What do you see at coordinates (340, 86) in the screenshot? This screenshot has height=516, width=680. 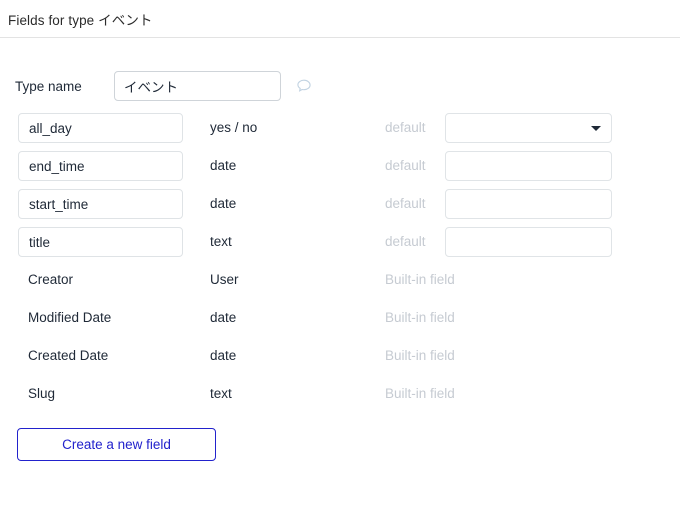 I see `type-name-row: Type name` at bounding box center [340, 86].